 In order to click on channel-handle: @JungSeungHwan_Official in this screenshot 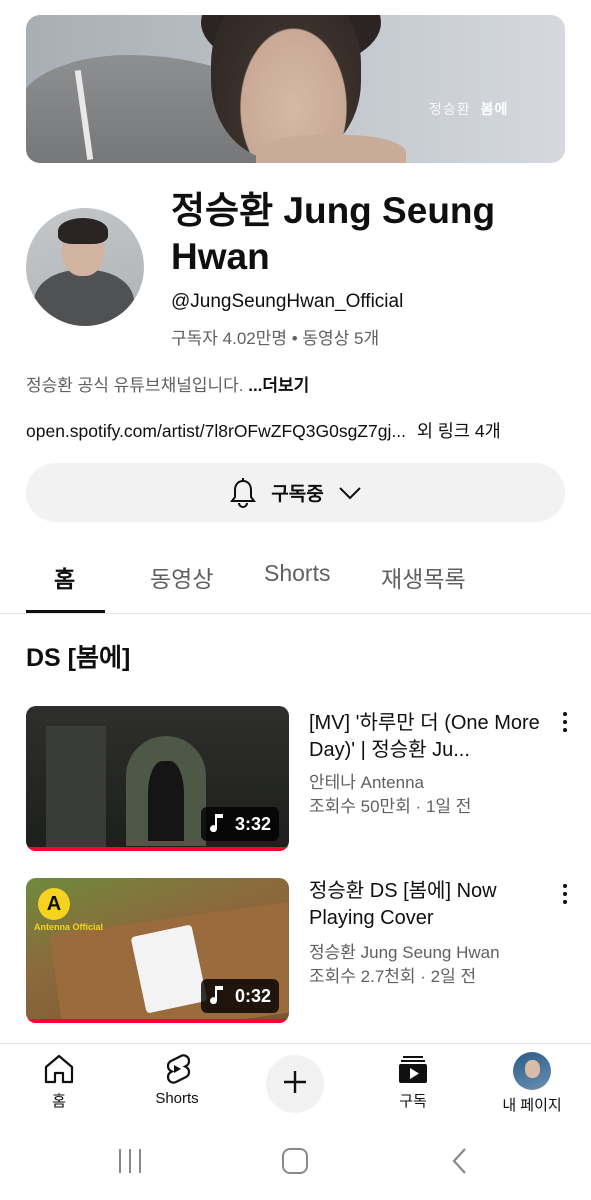, I will do `click(287, 301)`.